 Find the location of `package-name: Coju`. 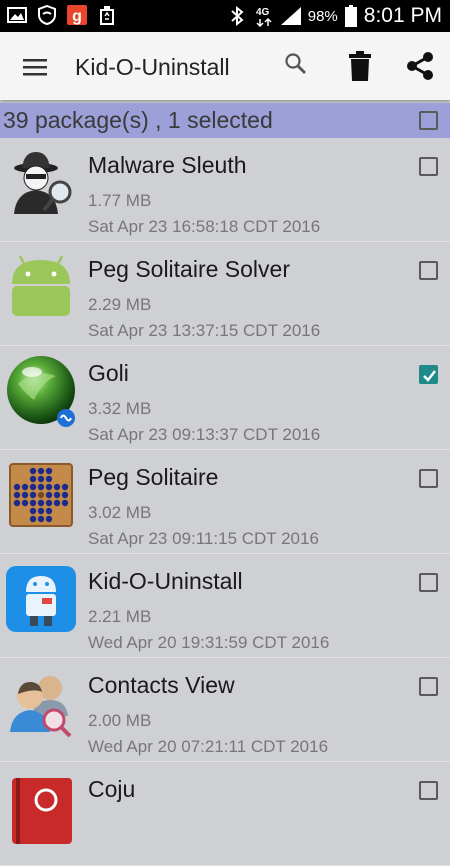

package-name: Coju is located at coordinates (112, 789).